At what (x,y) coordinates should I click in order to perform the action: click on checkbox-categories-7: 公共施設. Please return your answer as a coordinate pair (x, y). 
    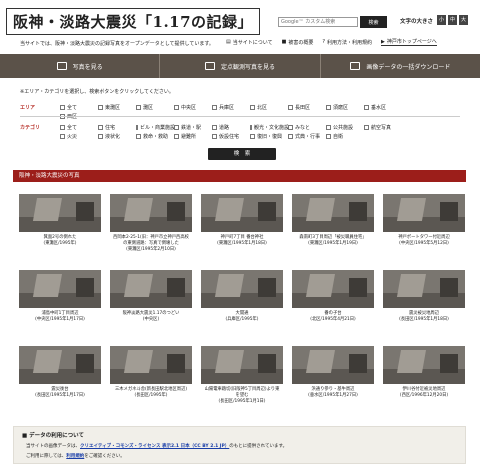
    Looking at the image, I should click on (345, 127).